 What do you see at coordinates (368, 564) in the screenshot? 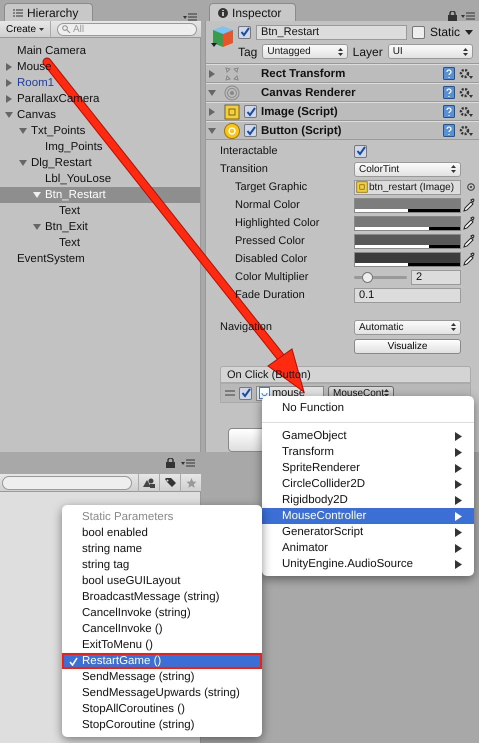
I see `menu-item: UnityEngine.AudioSource` at bounding box center [368, 564].